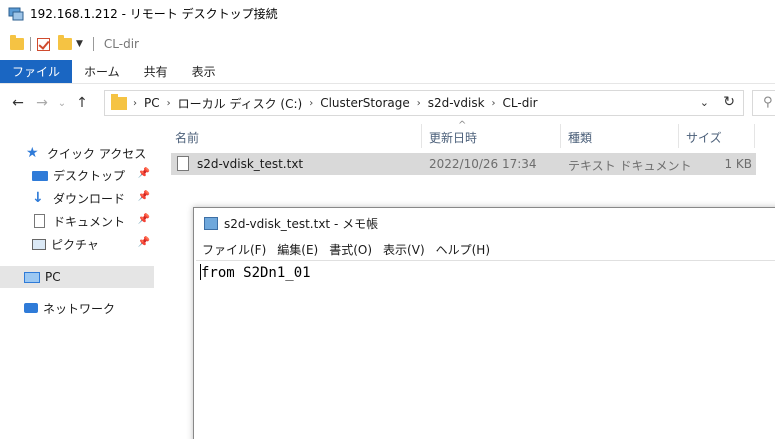 The width and height of the screenshot is (775, 439). I want to click on breadcrumb-cluster-storage: ClusterStorage, so click(365, 103).